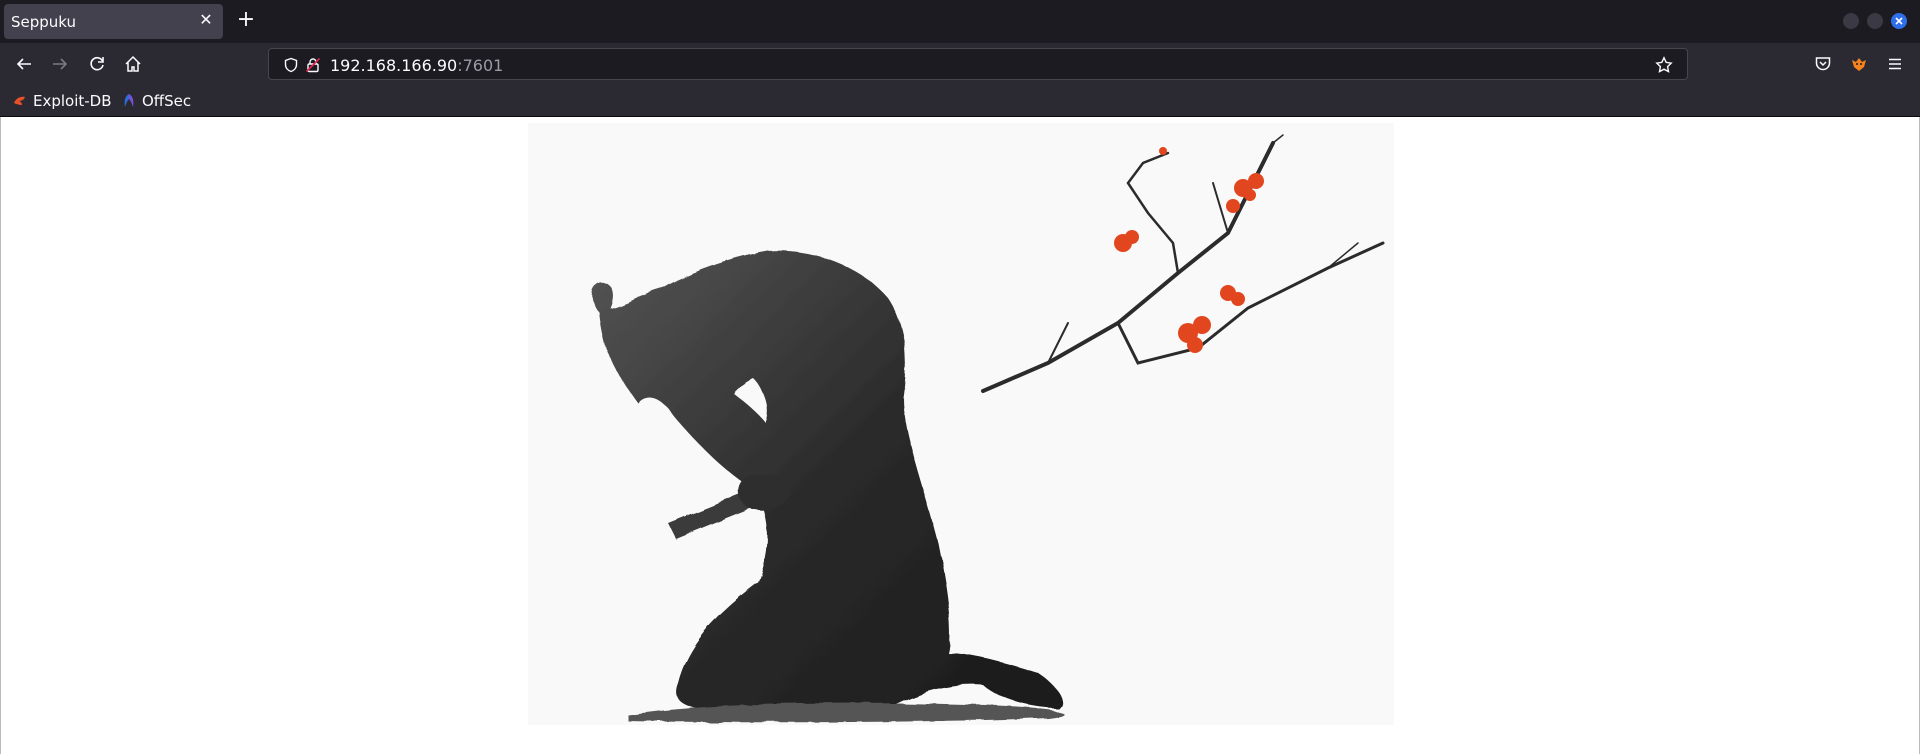  I want to click on home-icon, so click(133, 63).